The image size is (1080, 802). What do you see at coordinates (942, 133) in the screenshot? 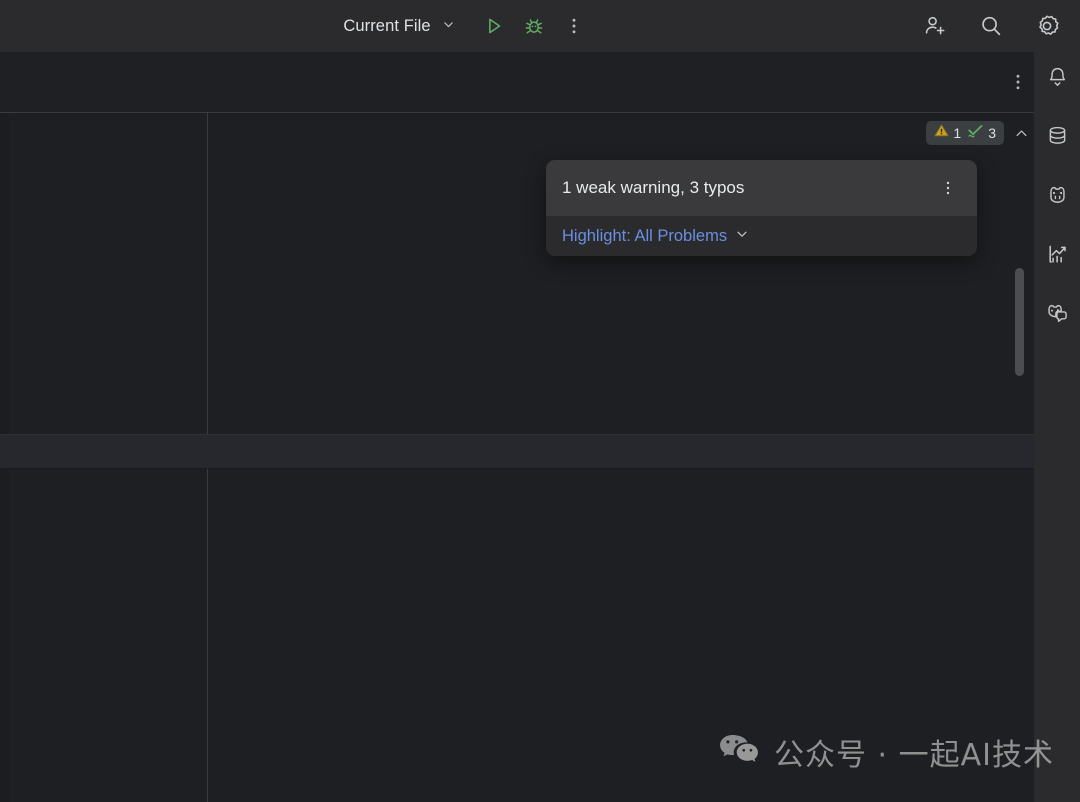
I see `warning-triangle-icon` at bounding box center [942, 133].